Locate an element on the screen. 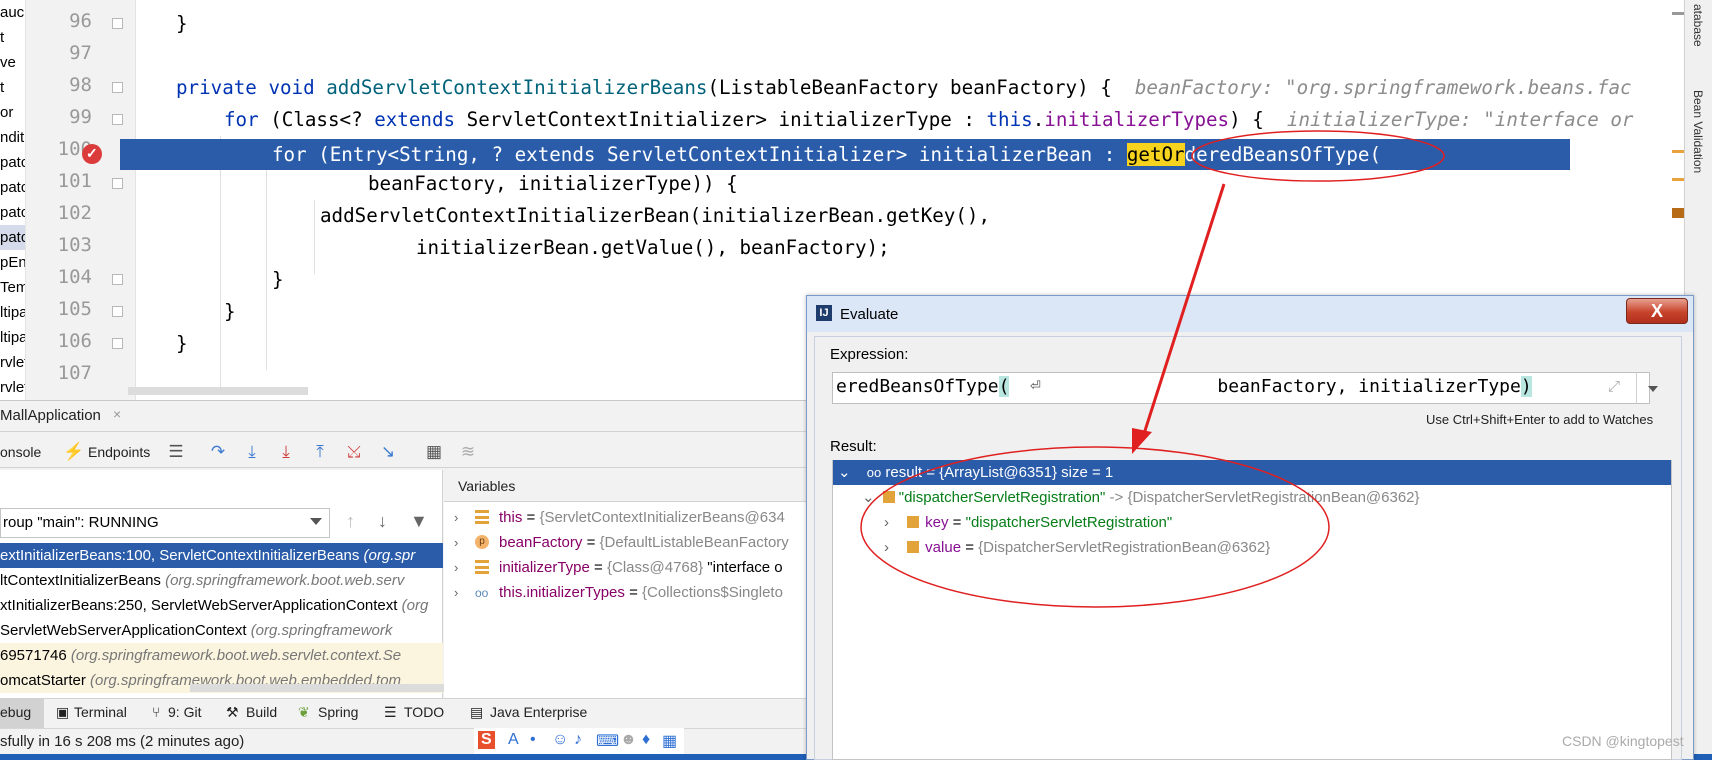 Image resolution: width=1712 pixels, height=760 pixels. bean-validation-tool-tab: Bean Validation is located at coordinates (1698, 131).